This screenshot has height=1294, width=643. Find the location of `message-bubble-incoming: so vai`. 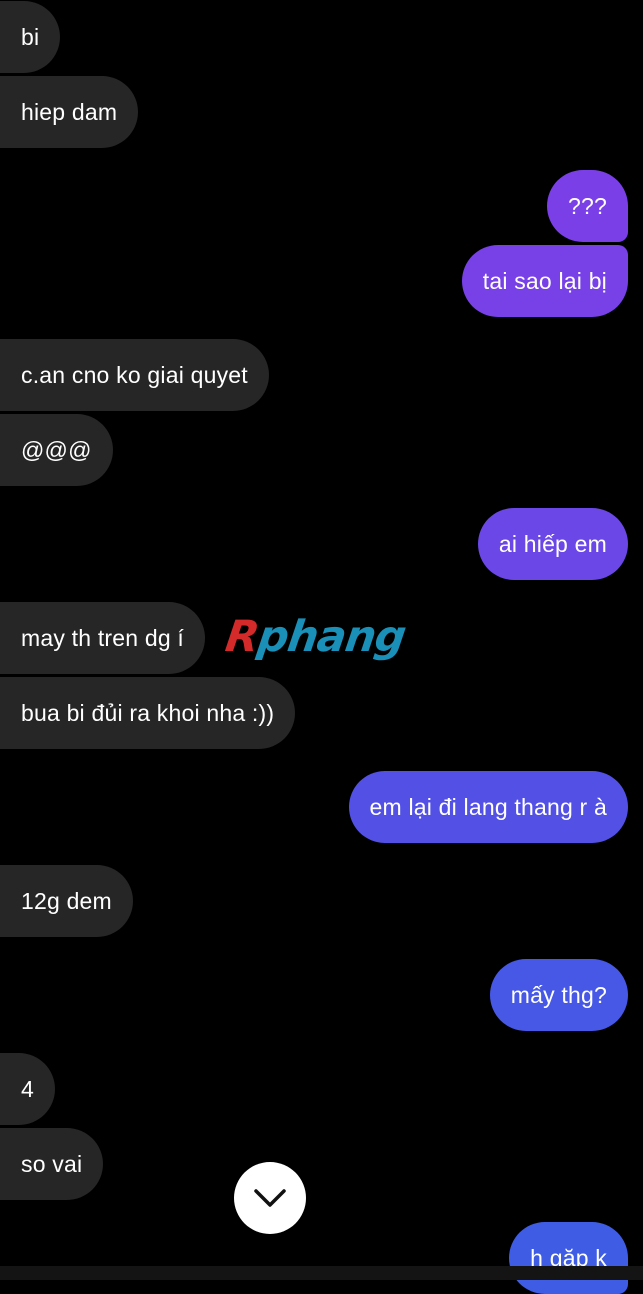

message-bubble-incoming: so vai is located at coordinates (52, 1164).